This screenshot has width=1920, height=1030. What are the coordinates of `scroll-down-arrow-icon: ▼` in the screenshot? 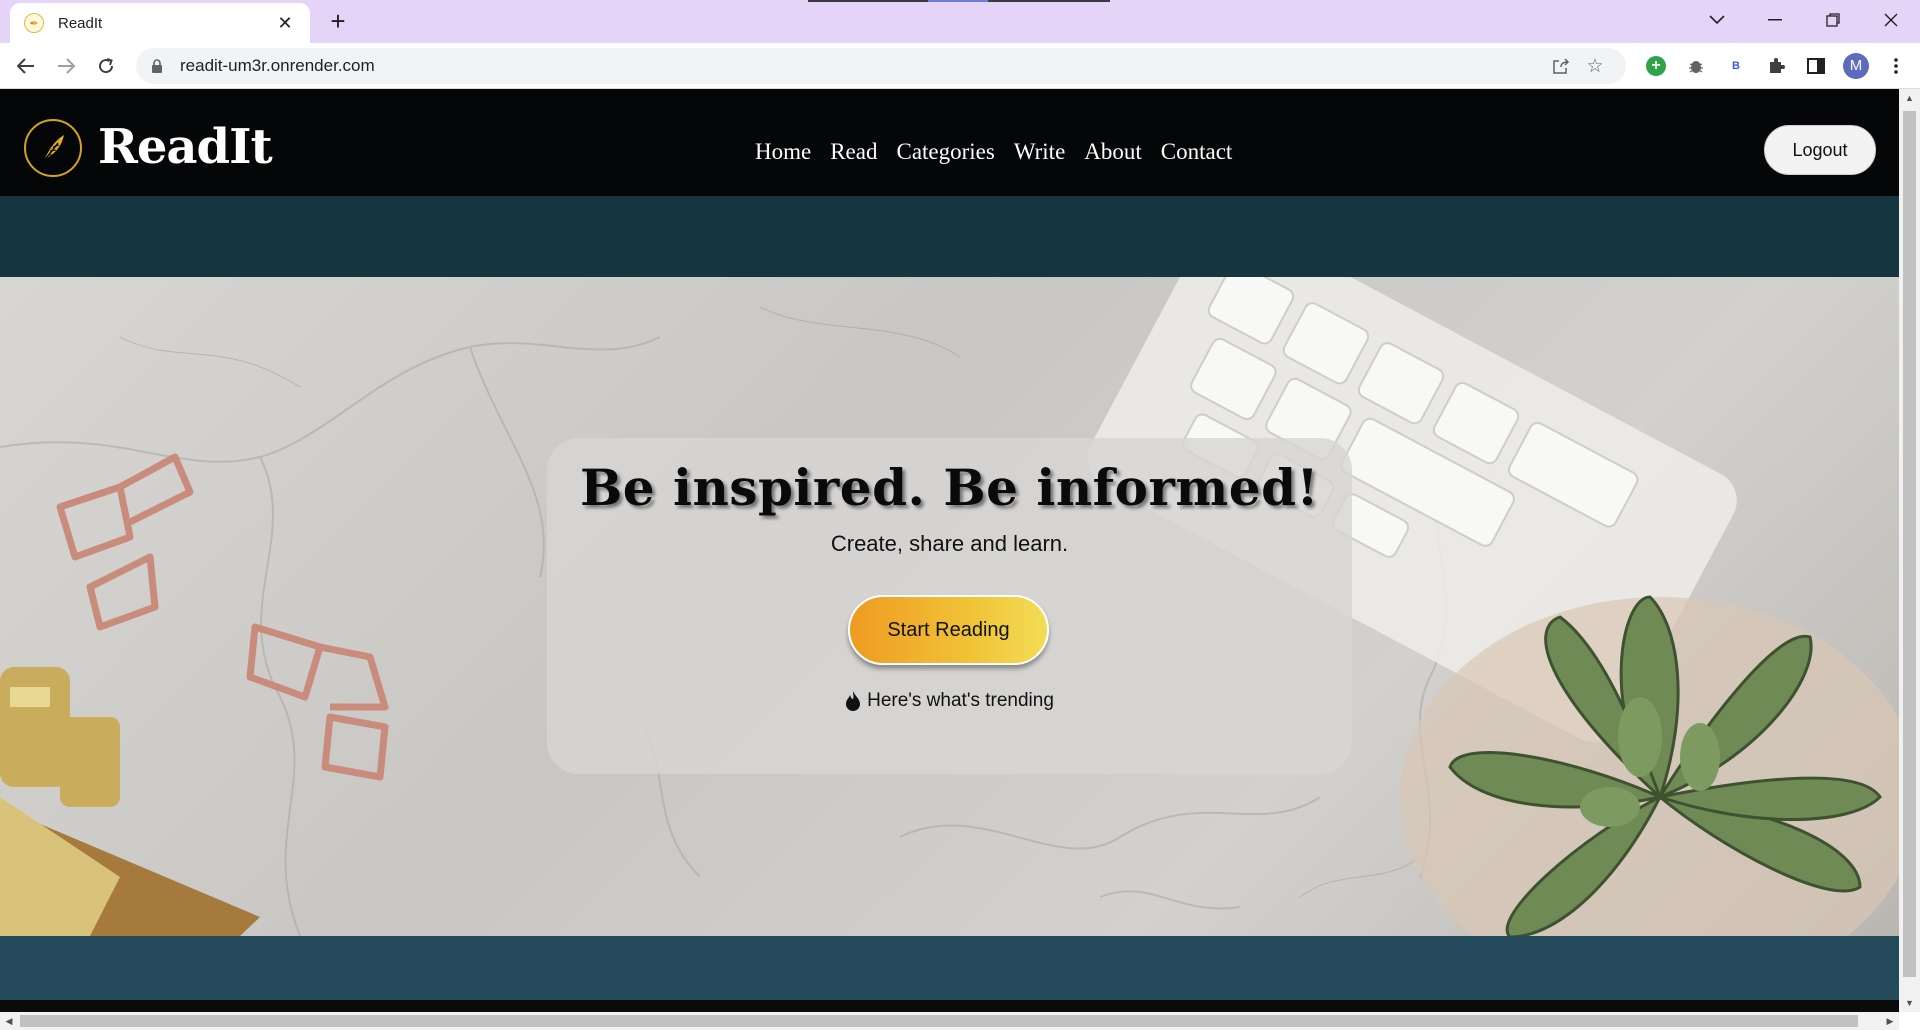 It's located at (1909, 1003).